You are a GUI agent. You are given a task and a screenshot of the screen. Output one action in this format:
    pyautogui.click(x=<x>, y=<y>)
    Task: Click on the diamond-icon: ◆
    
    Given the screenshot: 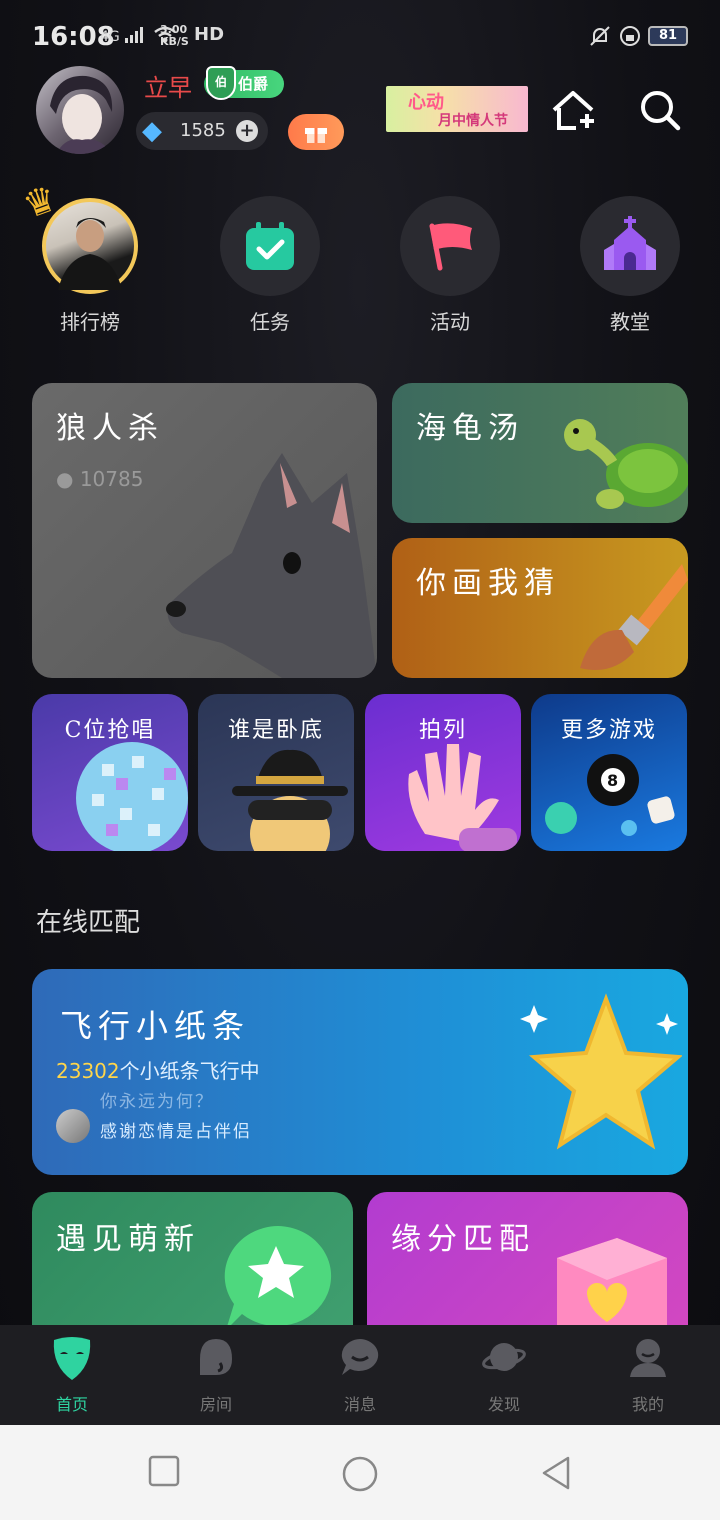 What is the action you would take?
    pyautogui.click(x=152, y=131)
    